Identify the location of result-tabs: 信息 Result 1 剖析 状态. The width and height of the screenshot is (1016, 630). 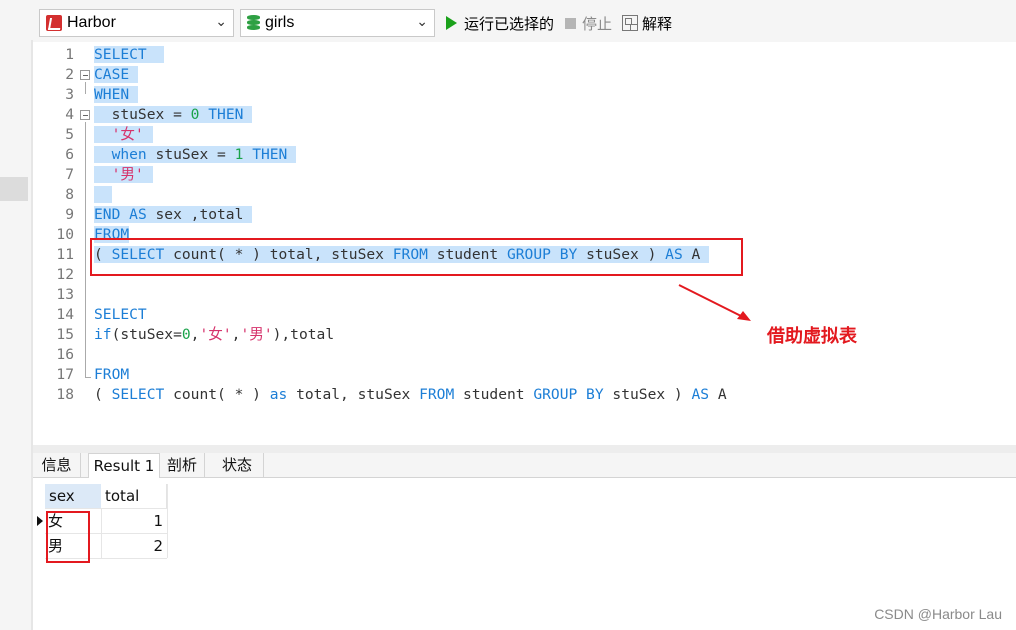
(524, 466).